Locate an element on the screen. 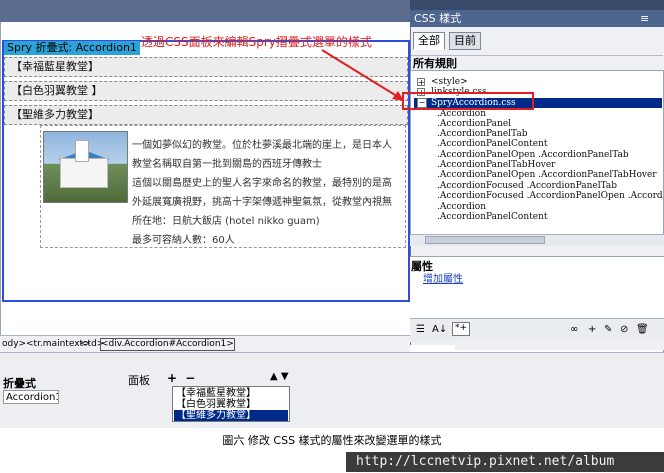 The width and height of the screenshot is (664, 473). tab-current: 目前 is located at coordinates (465, 41).